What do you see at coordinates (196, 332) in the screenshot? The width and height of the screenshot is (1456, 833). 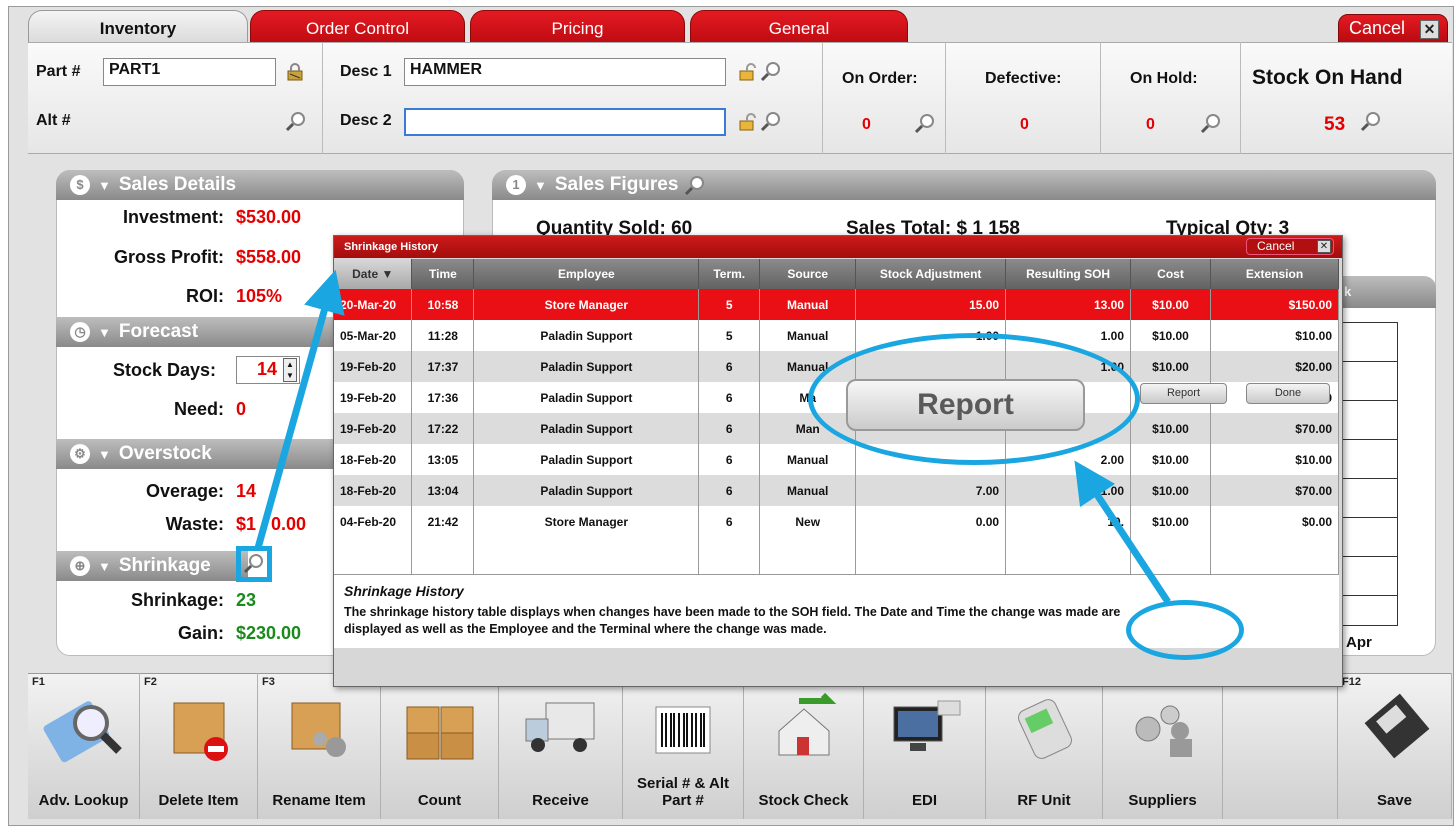 I see `forecast-header: ◷ ▼ Forecast` at bounding box center [196, 332].